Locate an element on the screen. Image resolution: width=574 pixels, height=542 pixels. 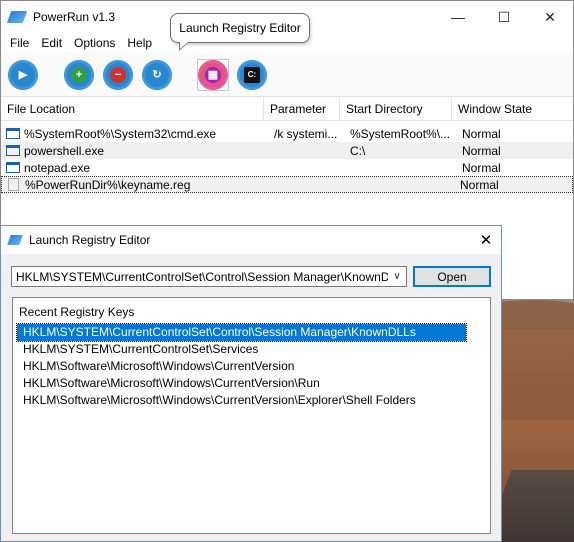
refresh-icon: ↻ is located at coordinates (157, 74).